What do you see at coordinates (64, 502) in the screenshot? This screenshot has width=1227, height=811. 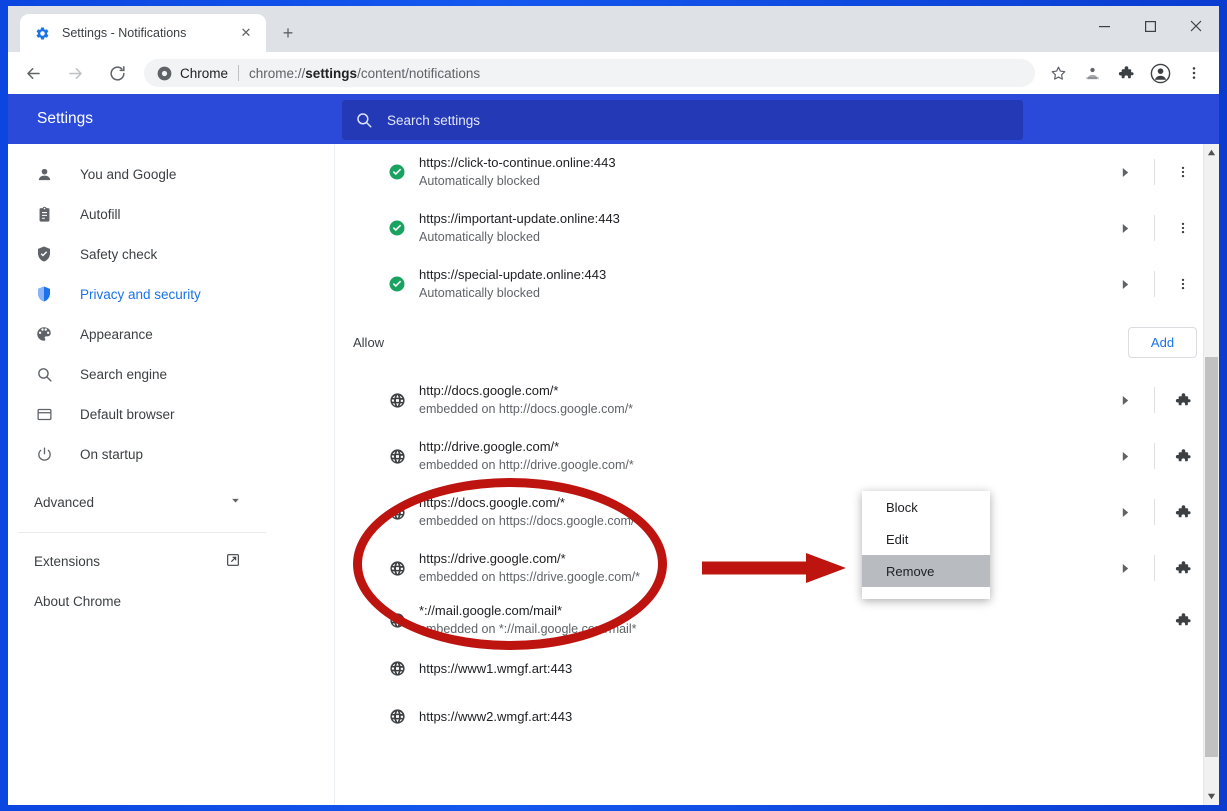 I see `sidebar-item-label: Advanced` at bounding box center [64, 502].